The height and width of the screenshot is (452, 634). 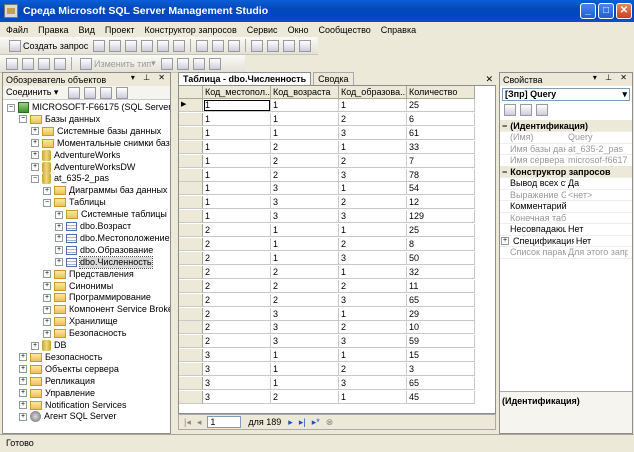 What do you see at coordinates (131, 45) in the screenshot?
I see `mdx-query-icon` at bounding box center [131, 45].